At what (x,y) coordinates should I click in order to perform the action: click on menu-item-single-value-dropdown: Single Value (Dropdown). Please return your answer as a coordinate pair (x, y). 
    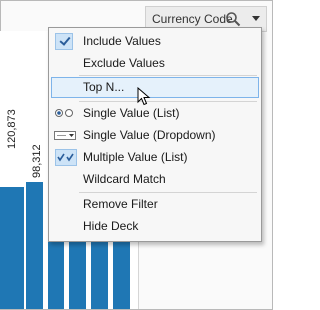
    Looking at the image, I should click on (155, 135).